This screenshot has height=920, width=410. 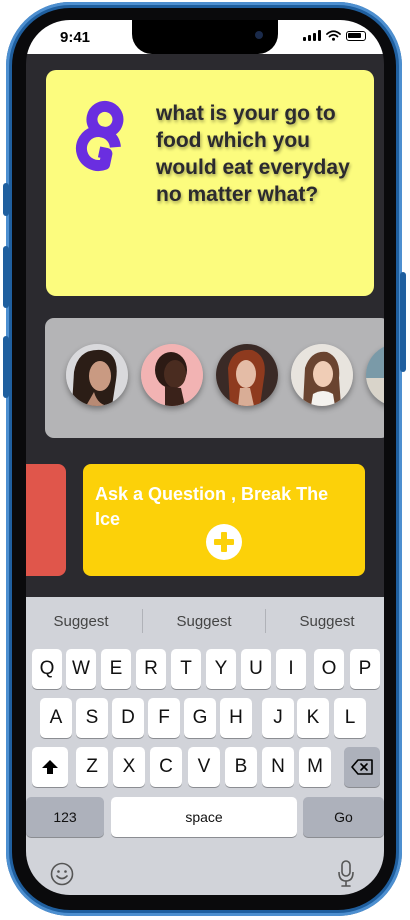 I want to click on key-t: T, so click(x=186, y=669).